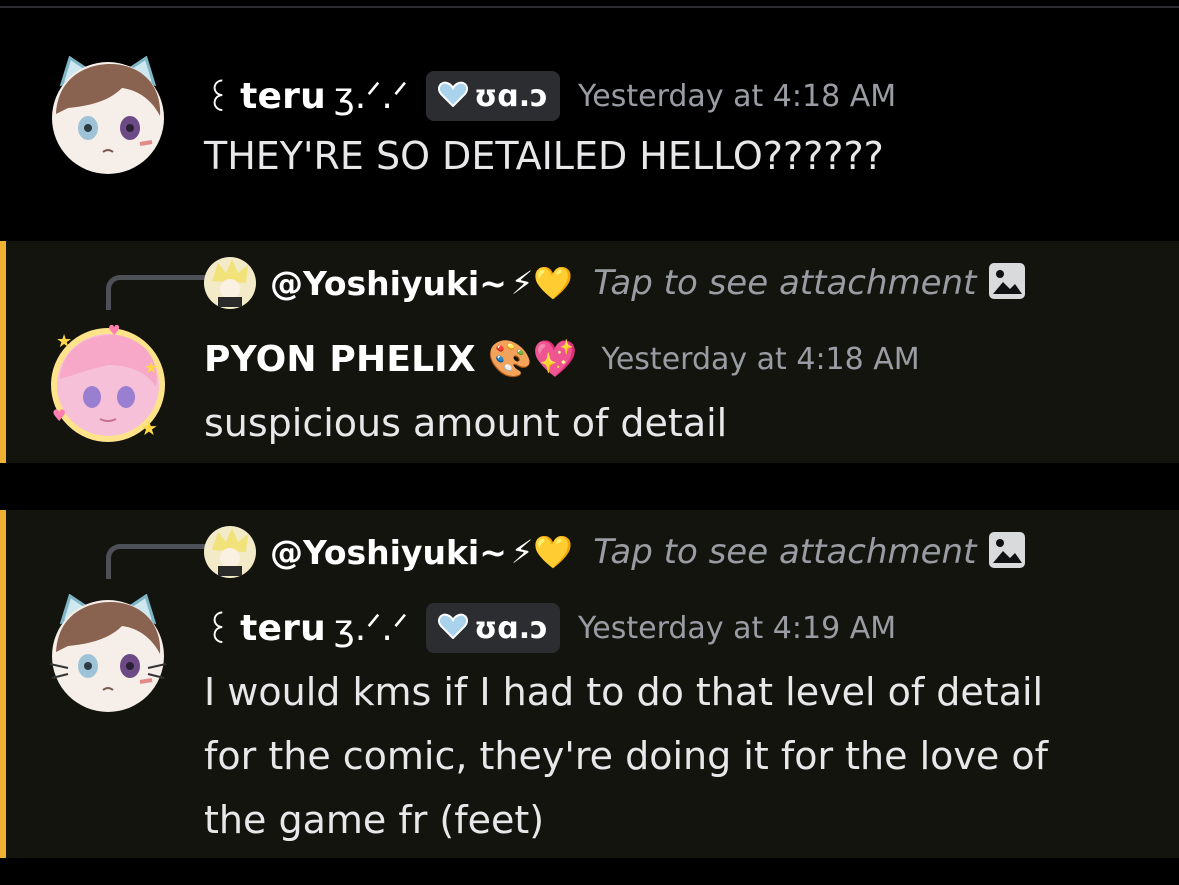  What do you see at coordinates (532, 359) in the screenshot?
I see `author-emojis: 🎨💖` at bounding box center [532, 359].